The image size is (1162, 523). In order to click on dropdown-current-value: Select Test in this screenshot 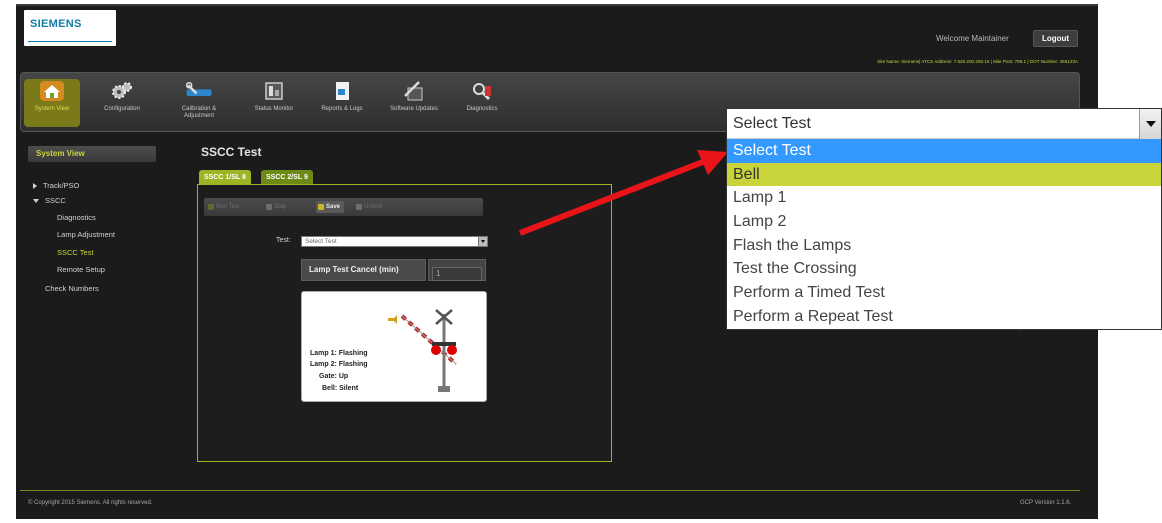, I will do `click(772, 123)`.